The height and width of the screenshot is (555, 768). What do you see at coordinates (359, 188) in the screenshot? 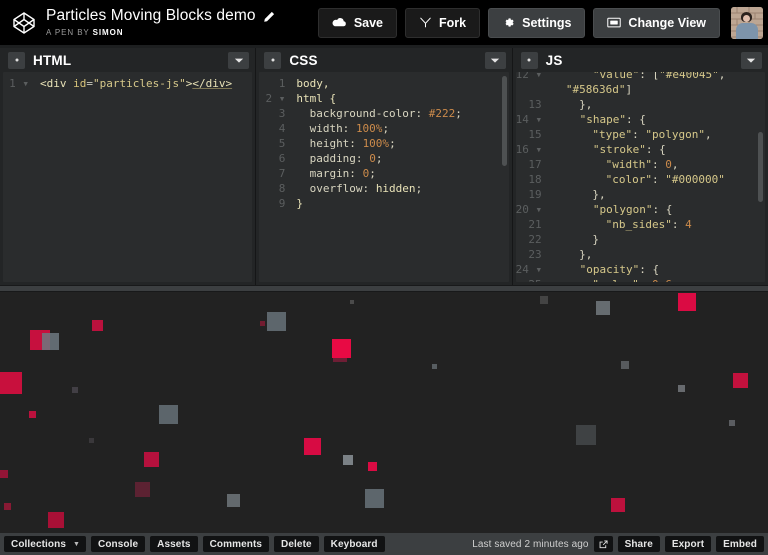
I see `code-text: overflow: hidden;` at bounding box center [359, 188].